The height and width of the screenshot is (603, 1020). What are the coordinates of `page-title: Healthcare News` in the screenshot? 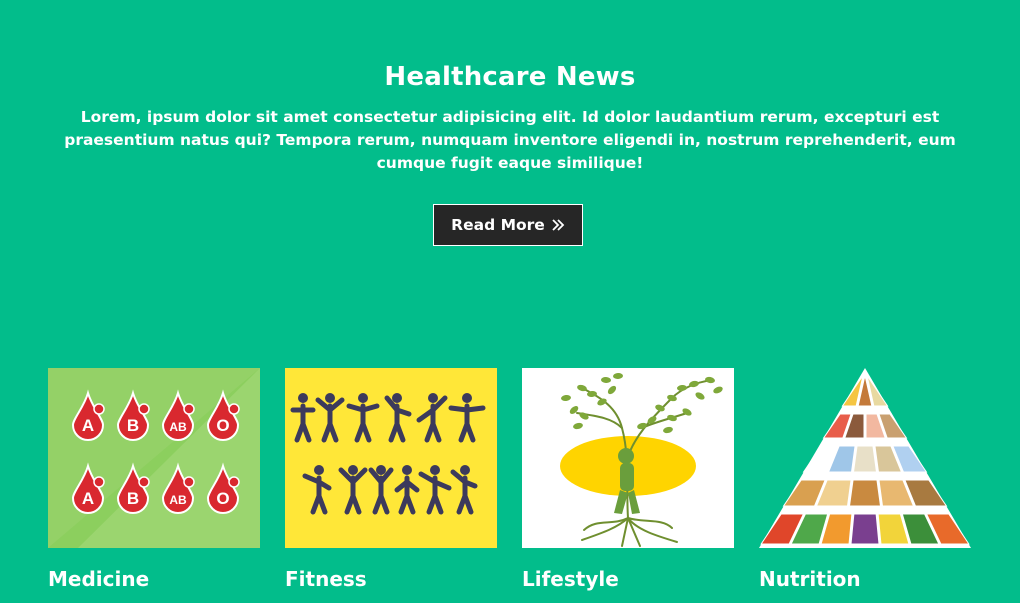 It's located at (510, 77).